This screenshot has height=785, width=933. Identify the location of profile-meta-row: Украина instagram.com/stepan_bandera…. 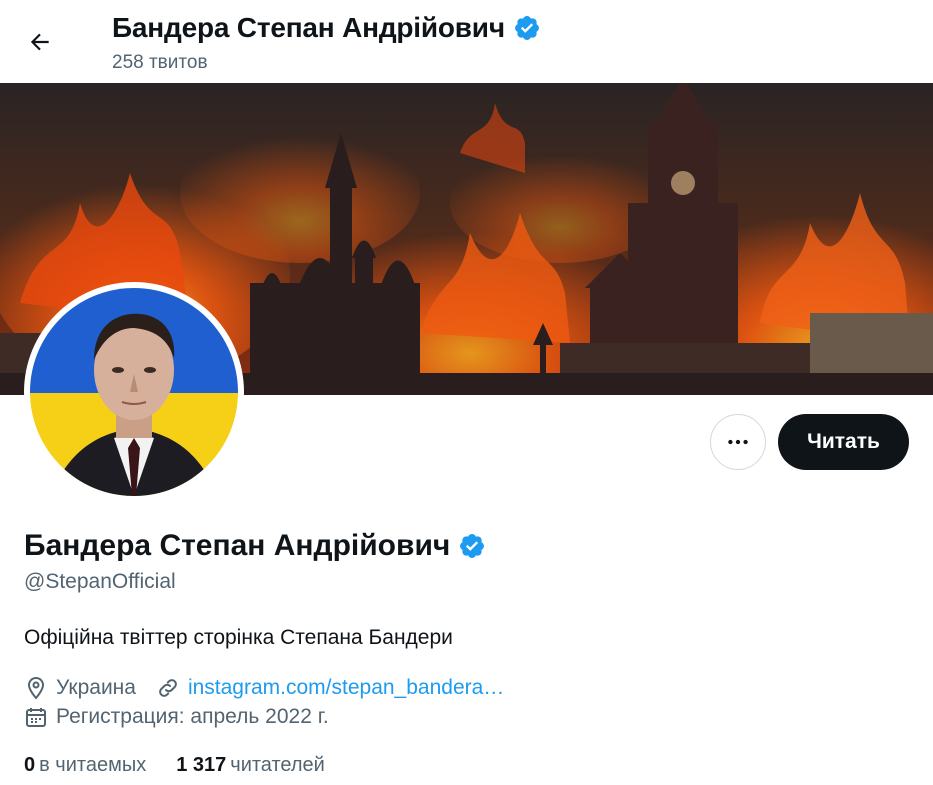
(274, 688).